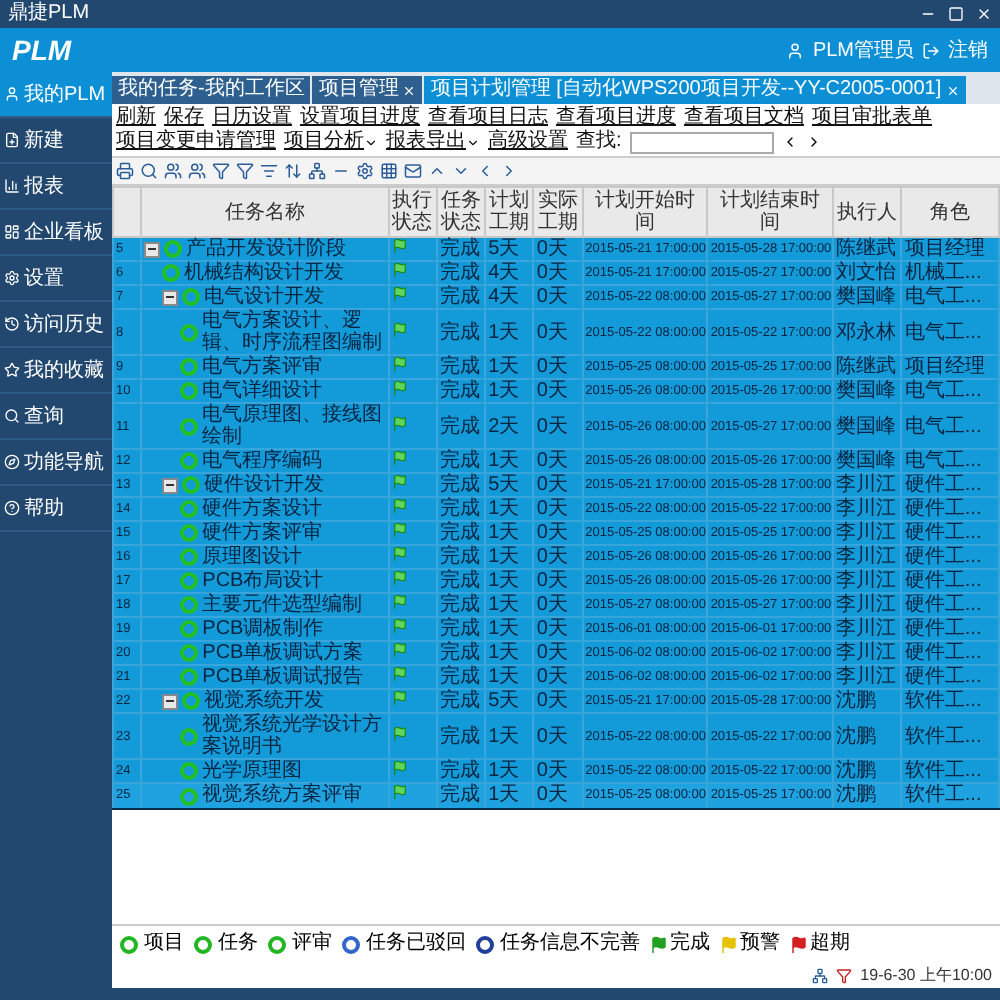 The width and height of the screenshot is (1000, 1000). What do you see at coordinates (42, 50) in the screenshot?
I see `logo: PLM` at bounding box center [42, 50].